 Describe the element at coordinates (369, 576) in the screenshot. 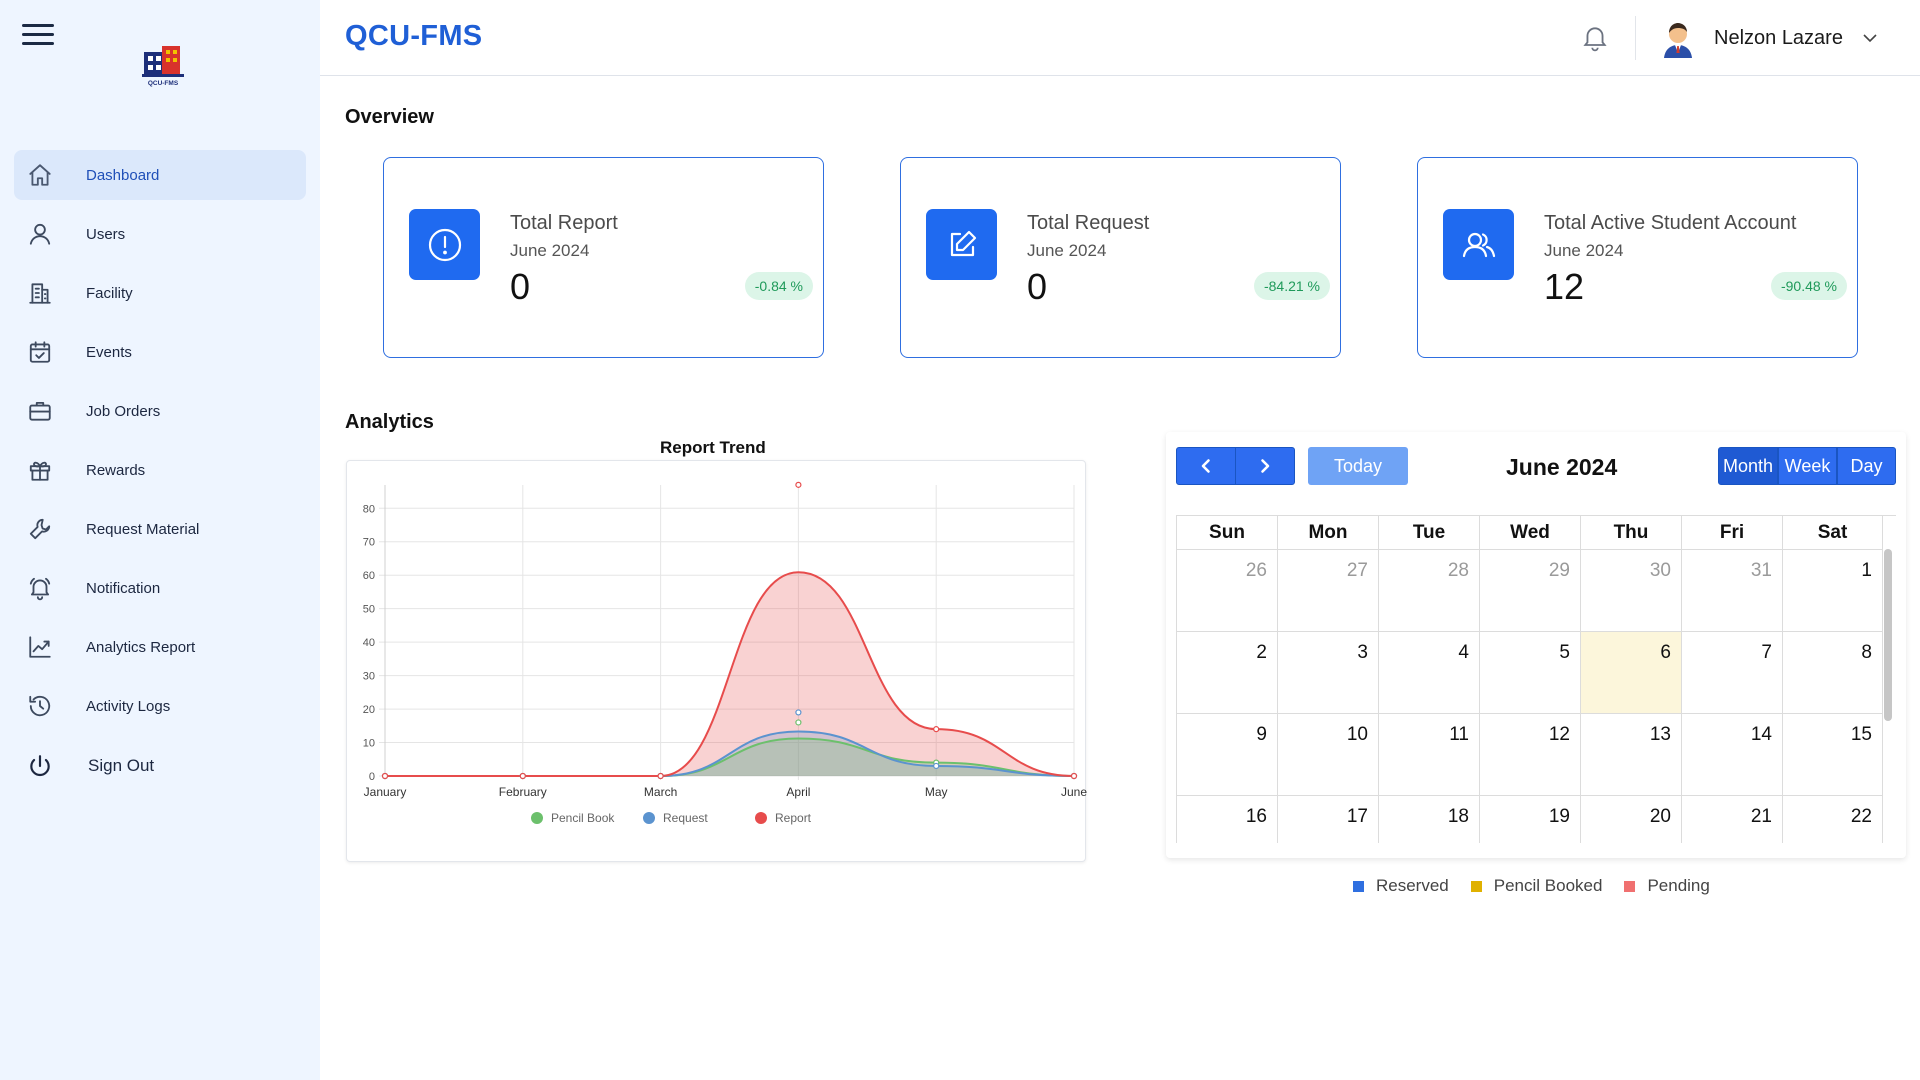

I see `y-tick-label: 60` at that location.